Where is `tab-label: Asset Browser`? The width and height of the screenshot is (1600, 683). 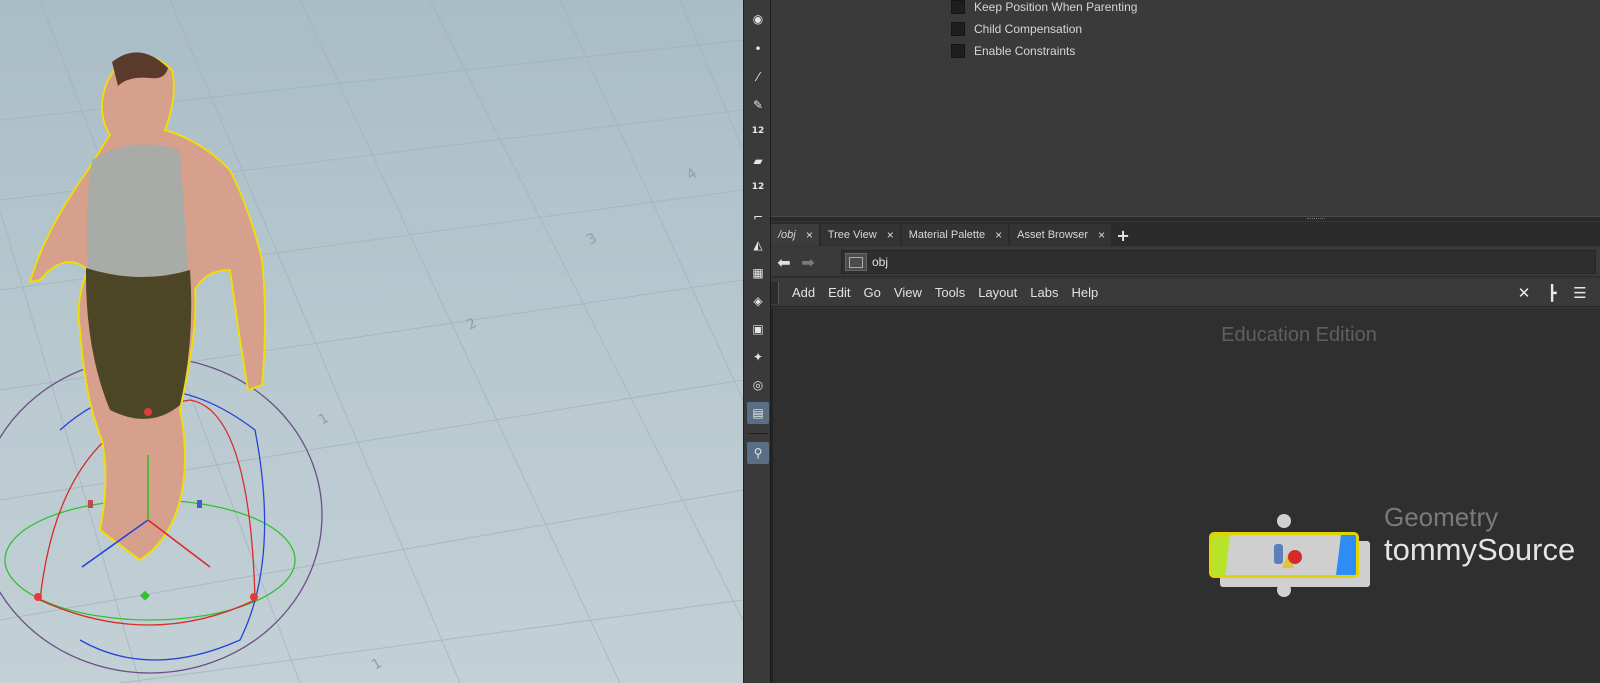
tab-label: Asset Browser is located at coordinates (1053, 235).